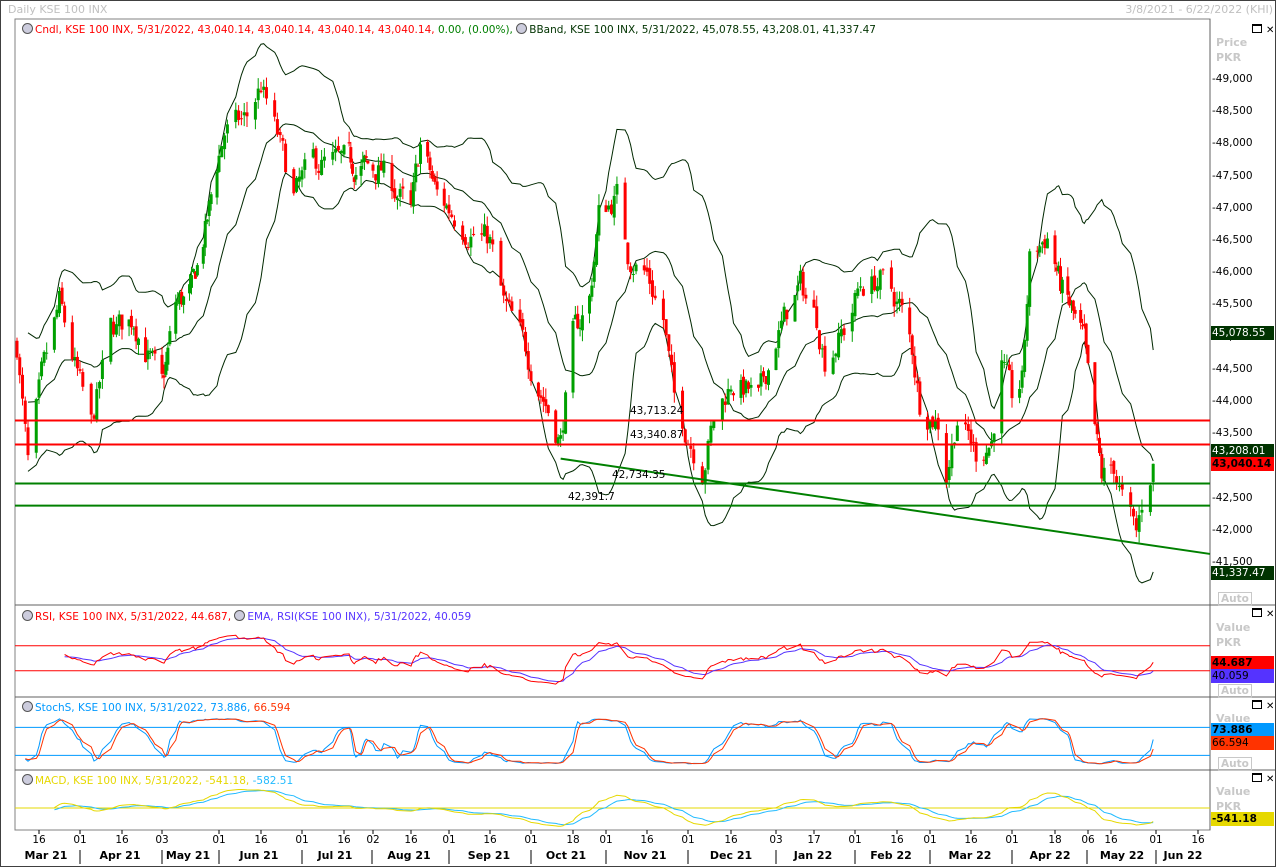  Describe the element at coordinates (409, 855) in the screenshot. I see `x-month-label: Aug 21` at that location.